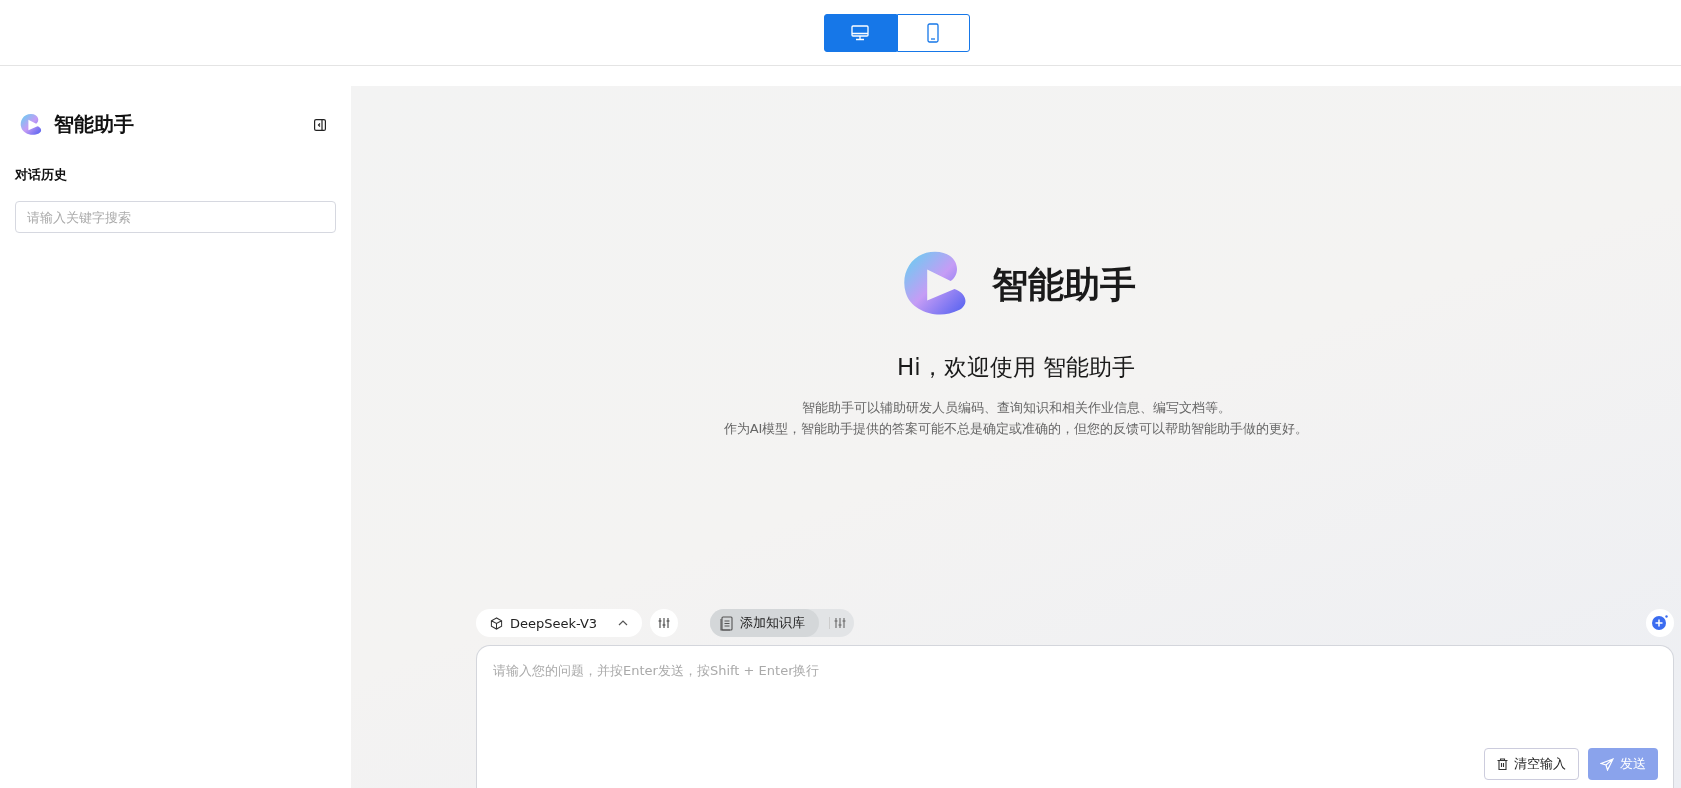 The width and height of the screenshot is (1681, 788). Describe the element at coordinates (31, 124) in the screenshot. I see `logo-icon` at that location.